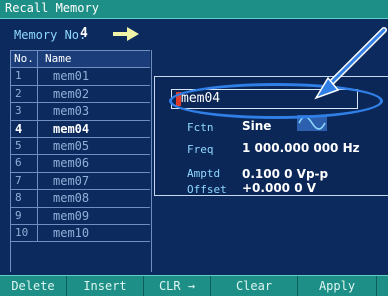  What do you see at coordinates (350, 63) in the screenshot?
I see `annotation-arrow` at bounding box center [350, 63].